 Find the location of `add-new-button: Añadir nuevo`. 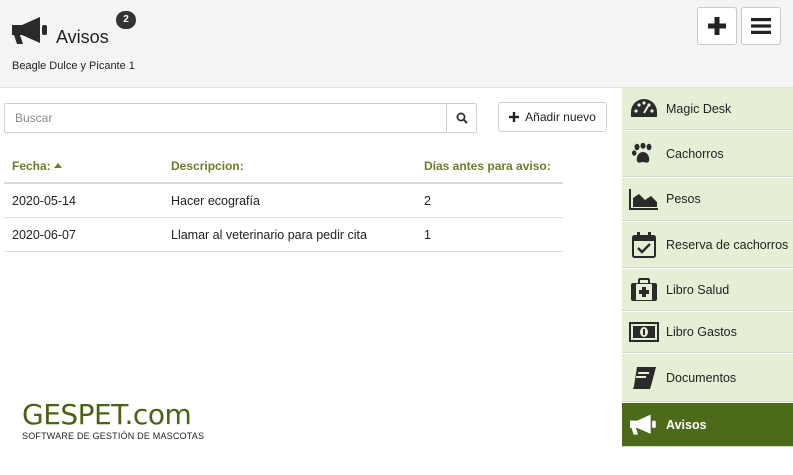

add-new-button: Añadir nuevo is located at coordinates (552, 117).